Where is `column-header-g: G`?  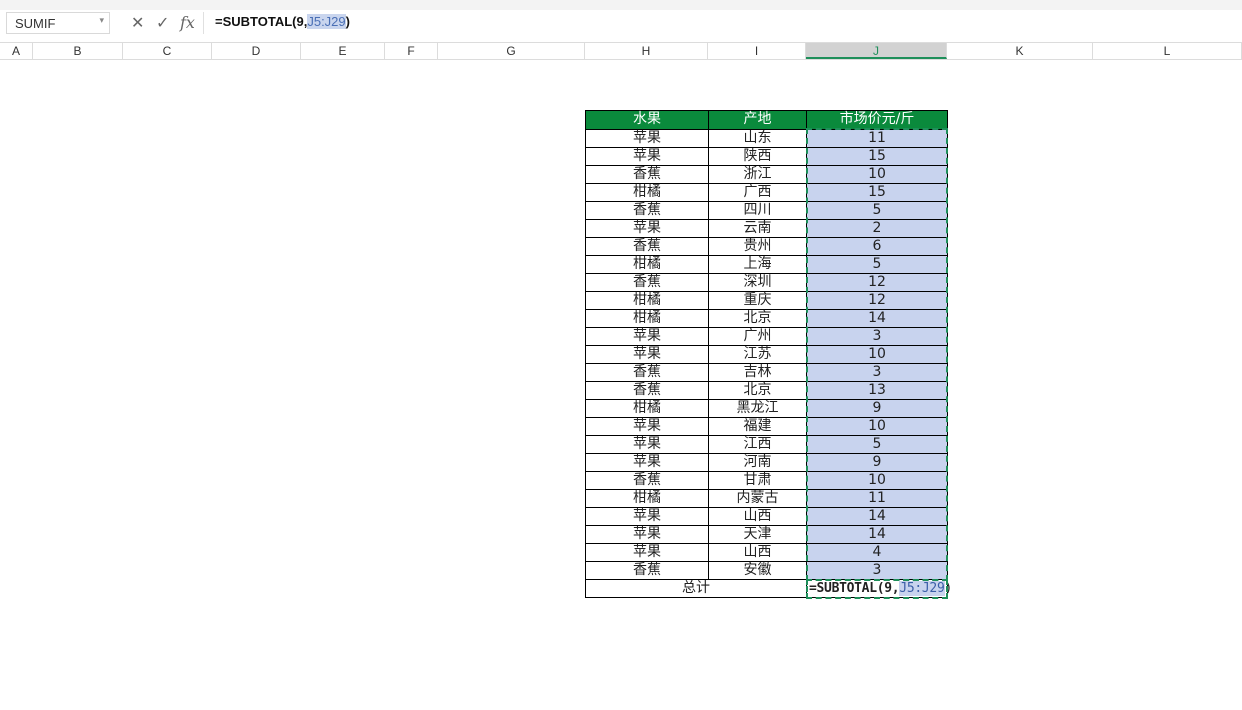 column-header-g: G is located at coordinates (511, 51).